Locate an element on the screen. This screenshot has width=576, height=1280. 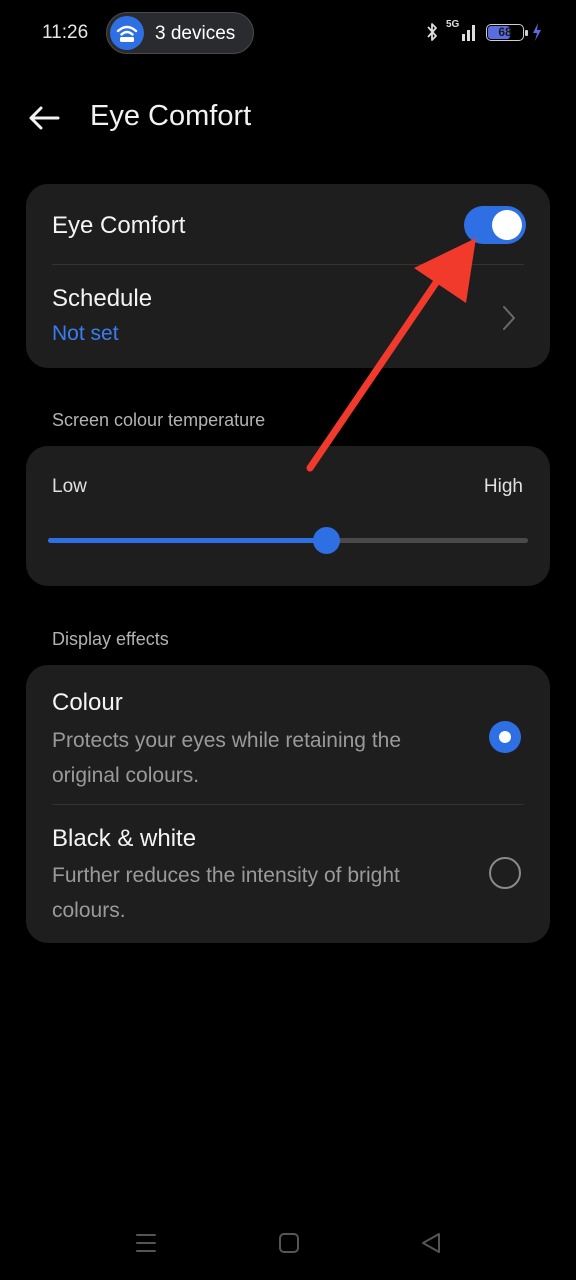
navigation-bar is located at coordinates (288, 1245).